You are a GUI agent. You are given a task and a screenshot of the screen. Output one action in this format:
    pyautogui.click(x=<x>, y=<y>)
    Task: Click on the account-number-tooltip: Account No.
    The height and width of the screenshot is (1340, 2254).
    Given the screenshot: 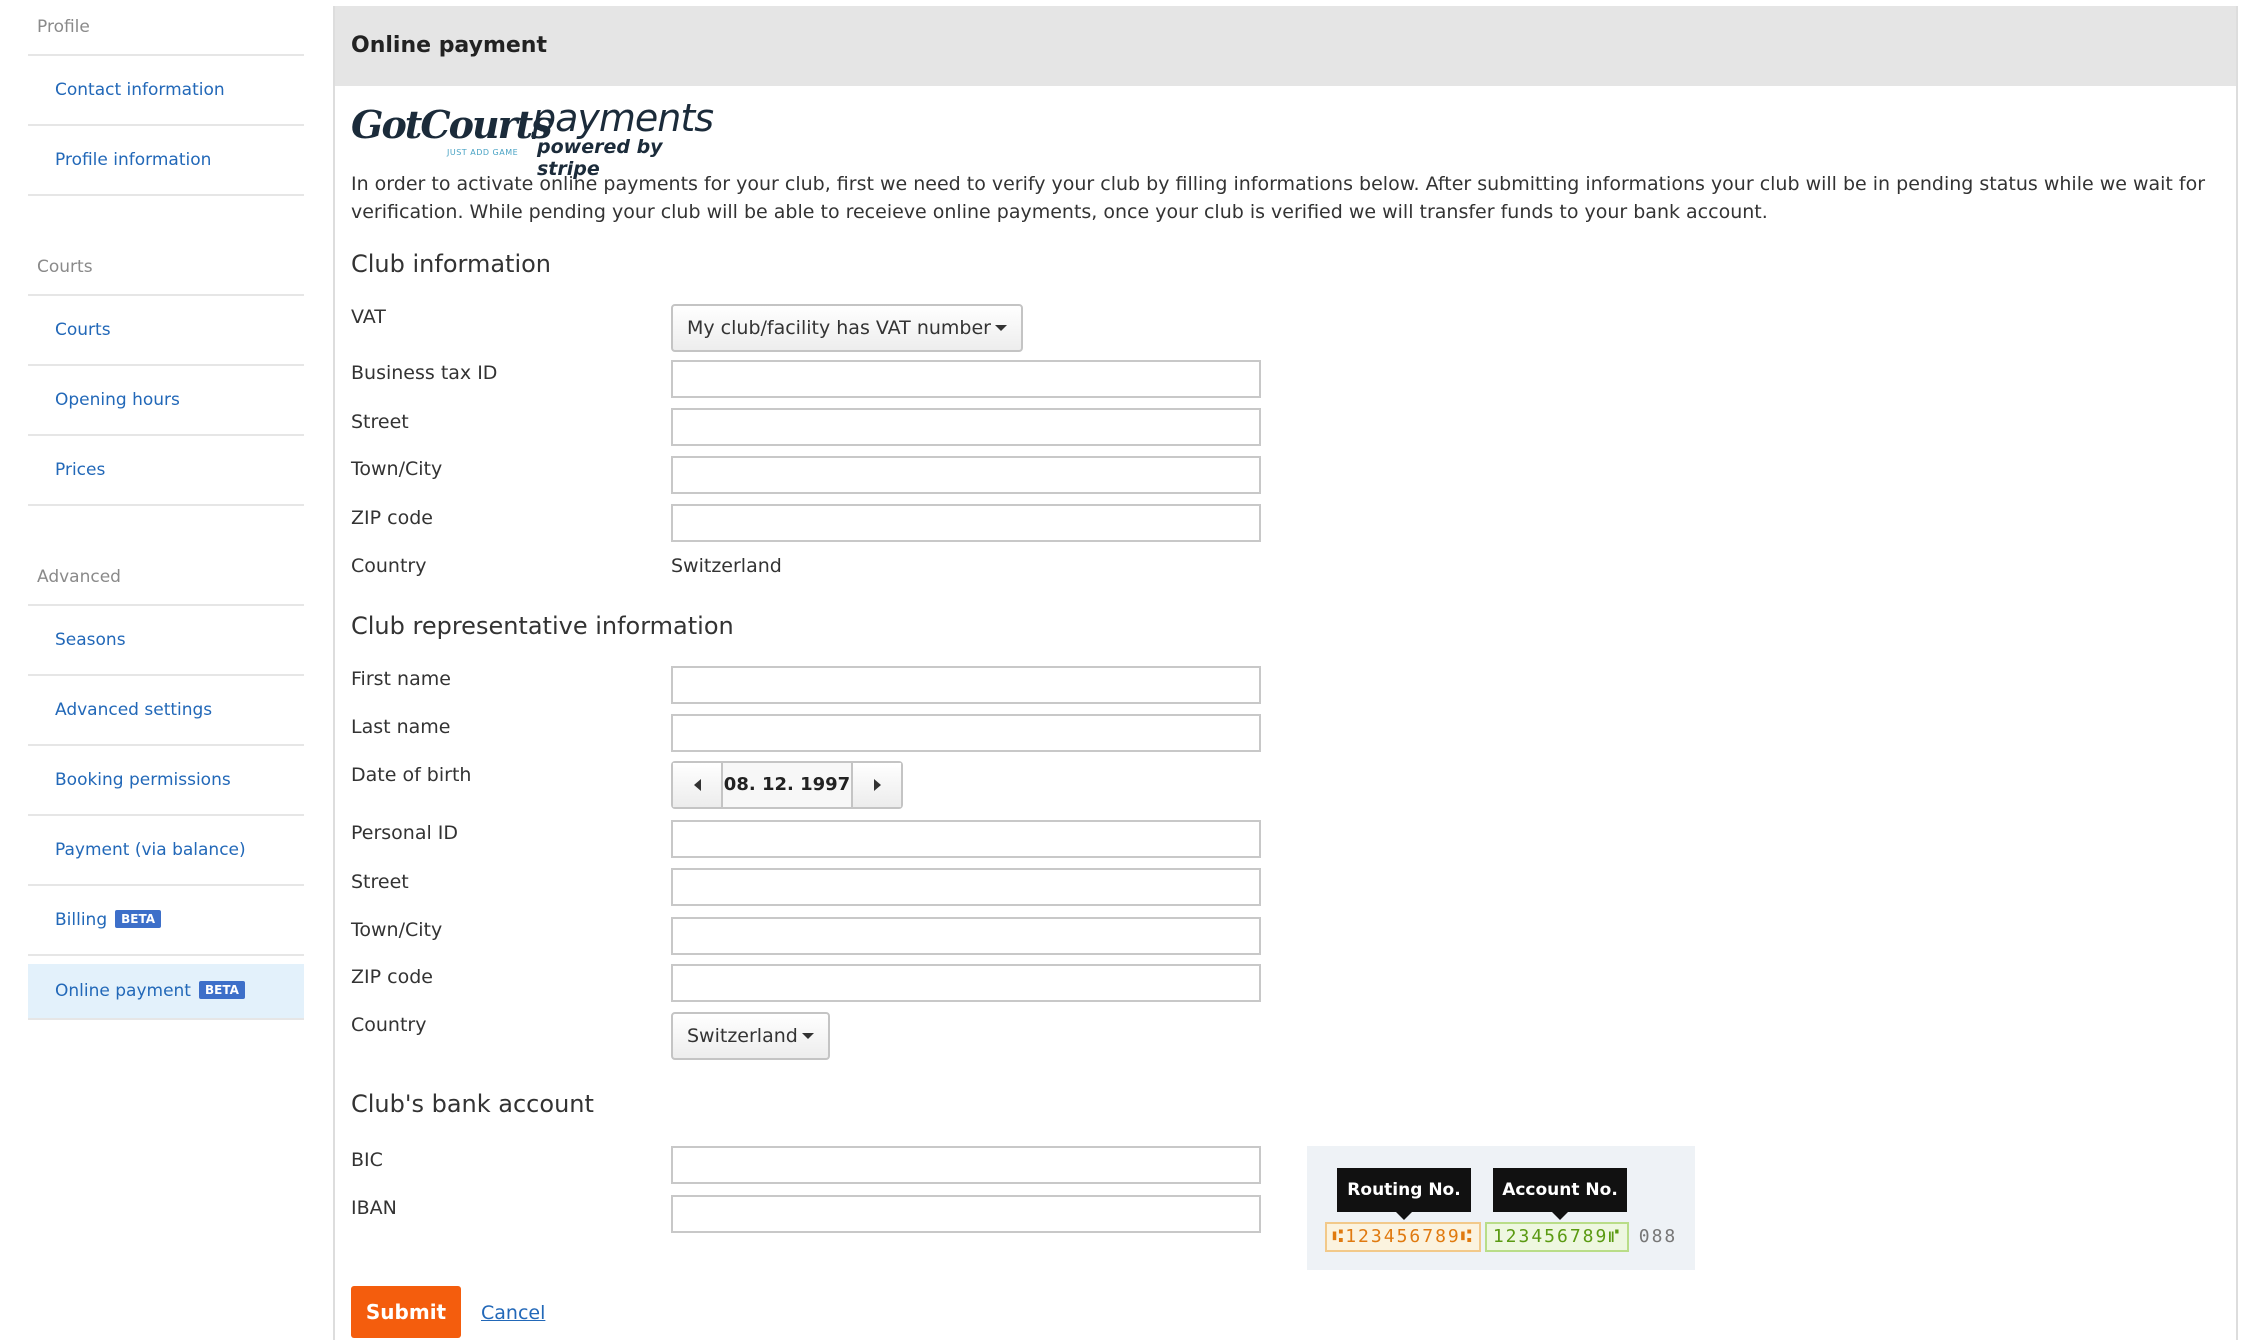 What is the action you would take?
    pyautogui.click(x=1560, y=1194)
    